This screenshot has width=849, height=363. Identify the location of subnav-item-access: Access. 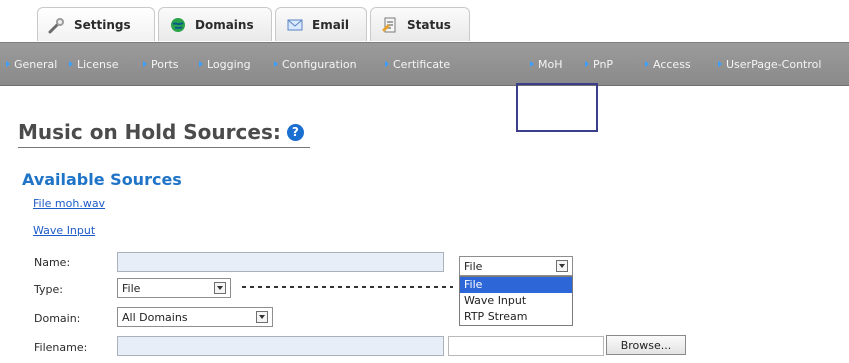
(668, 64).